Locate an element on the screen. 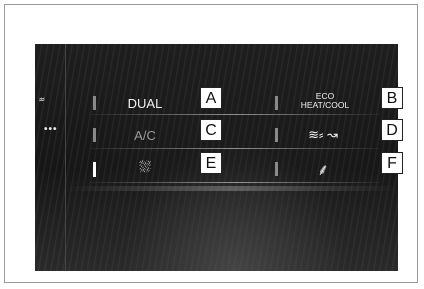 Image resolution: width=424 pixels, height=289 pixels. dual-label: DUAL is located at coordinates (145, 103).